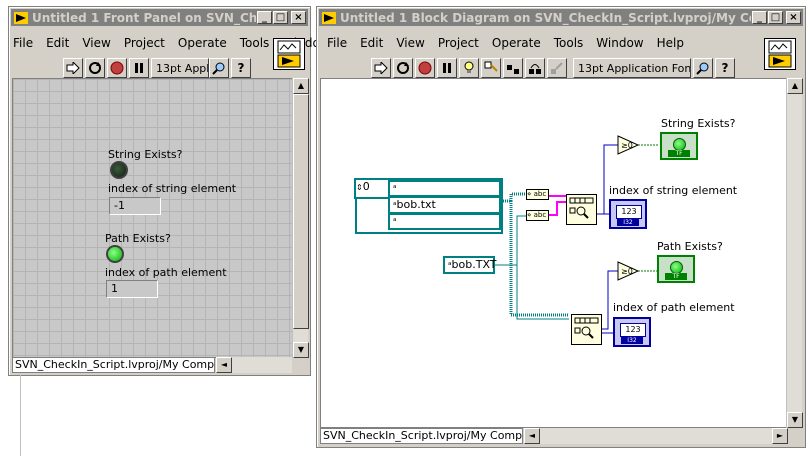  I want to click on menu-window: Window, so click(619, 43).